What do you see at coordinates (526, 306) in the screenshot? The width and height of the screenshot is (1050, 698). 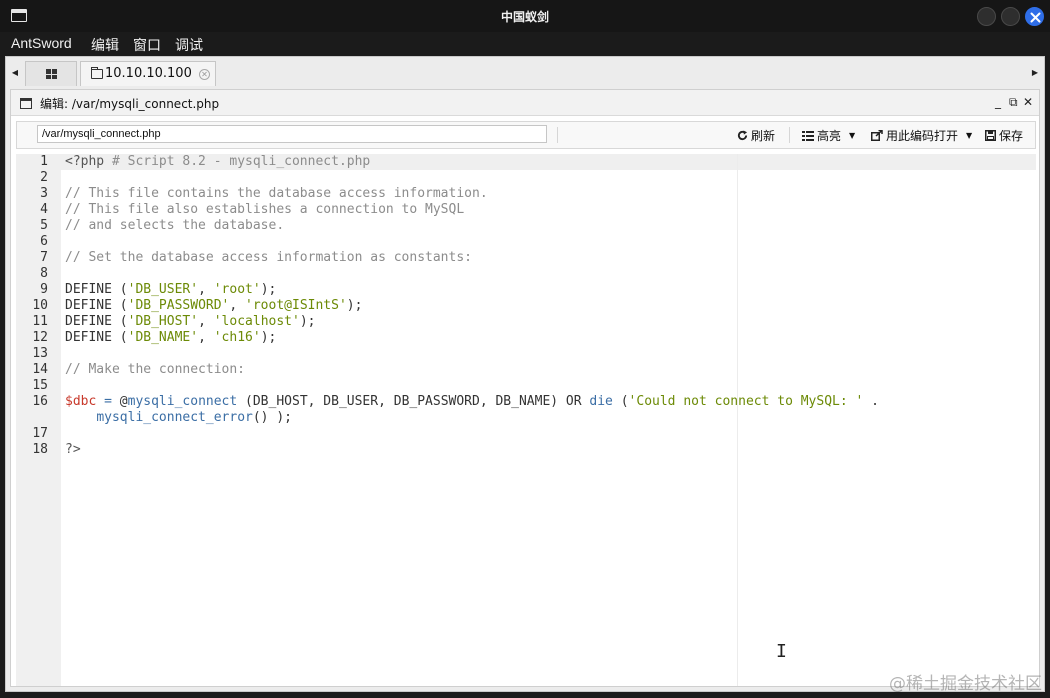 I see `code-line: 10 DEFINE ('DB_PASSWORD', 'root@ISIntS');` at bounding box center [526, 306].